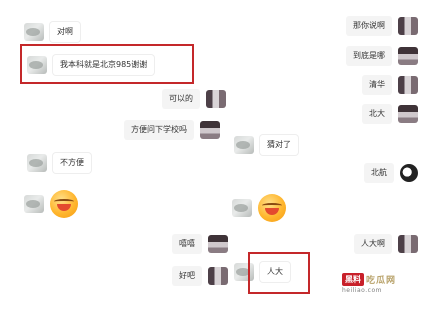 The image size is (436, 323). Describe the element at coordinates (369, 56) in the screenshot. I see `message-bubble: 到底是哪` at that location.